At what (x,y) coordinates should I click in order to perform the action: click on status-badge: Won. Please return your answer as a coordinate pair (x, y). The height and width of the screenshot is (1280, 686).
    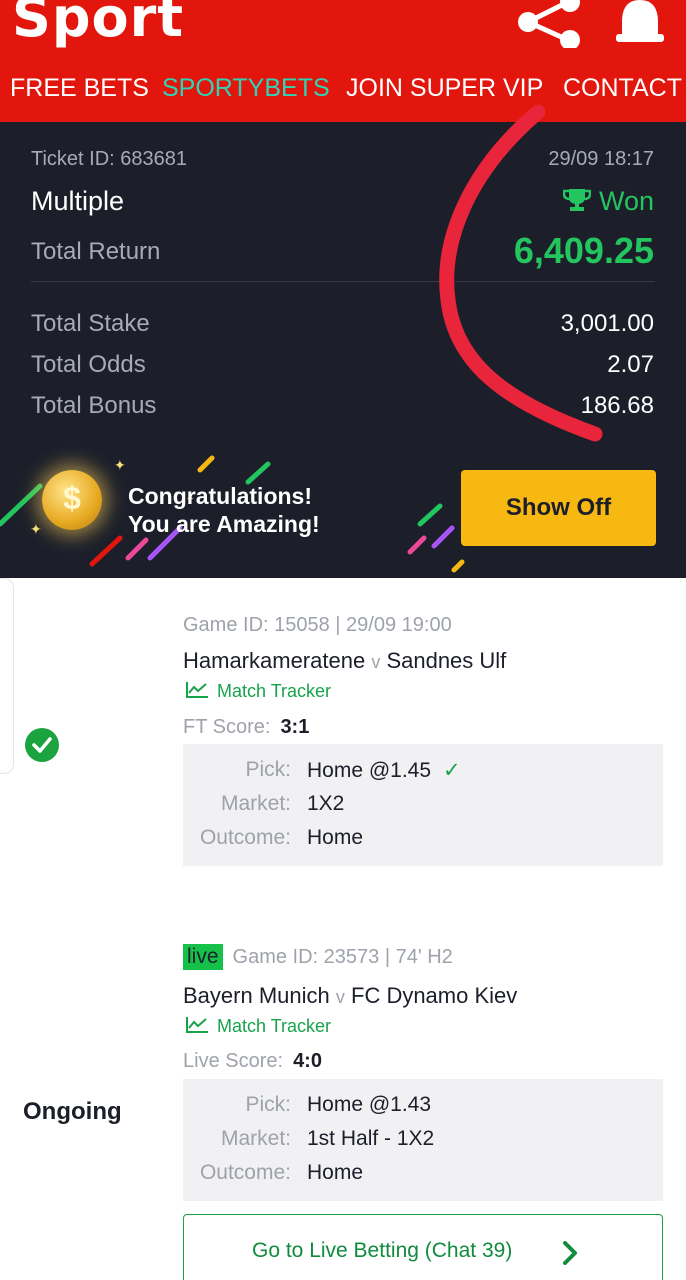
    Looking at the image, I should click on (608, 201).